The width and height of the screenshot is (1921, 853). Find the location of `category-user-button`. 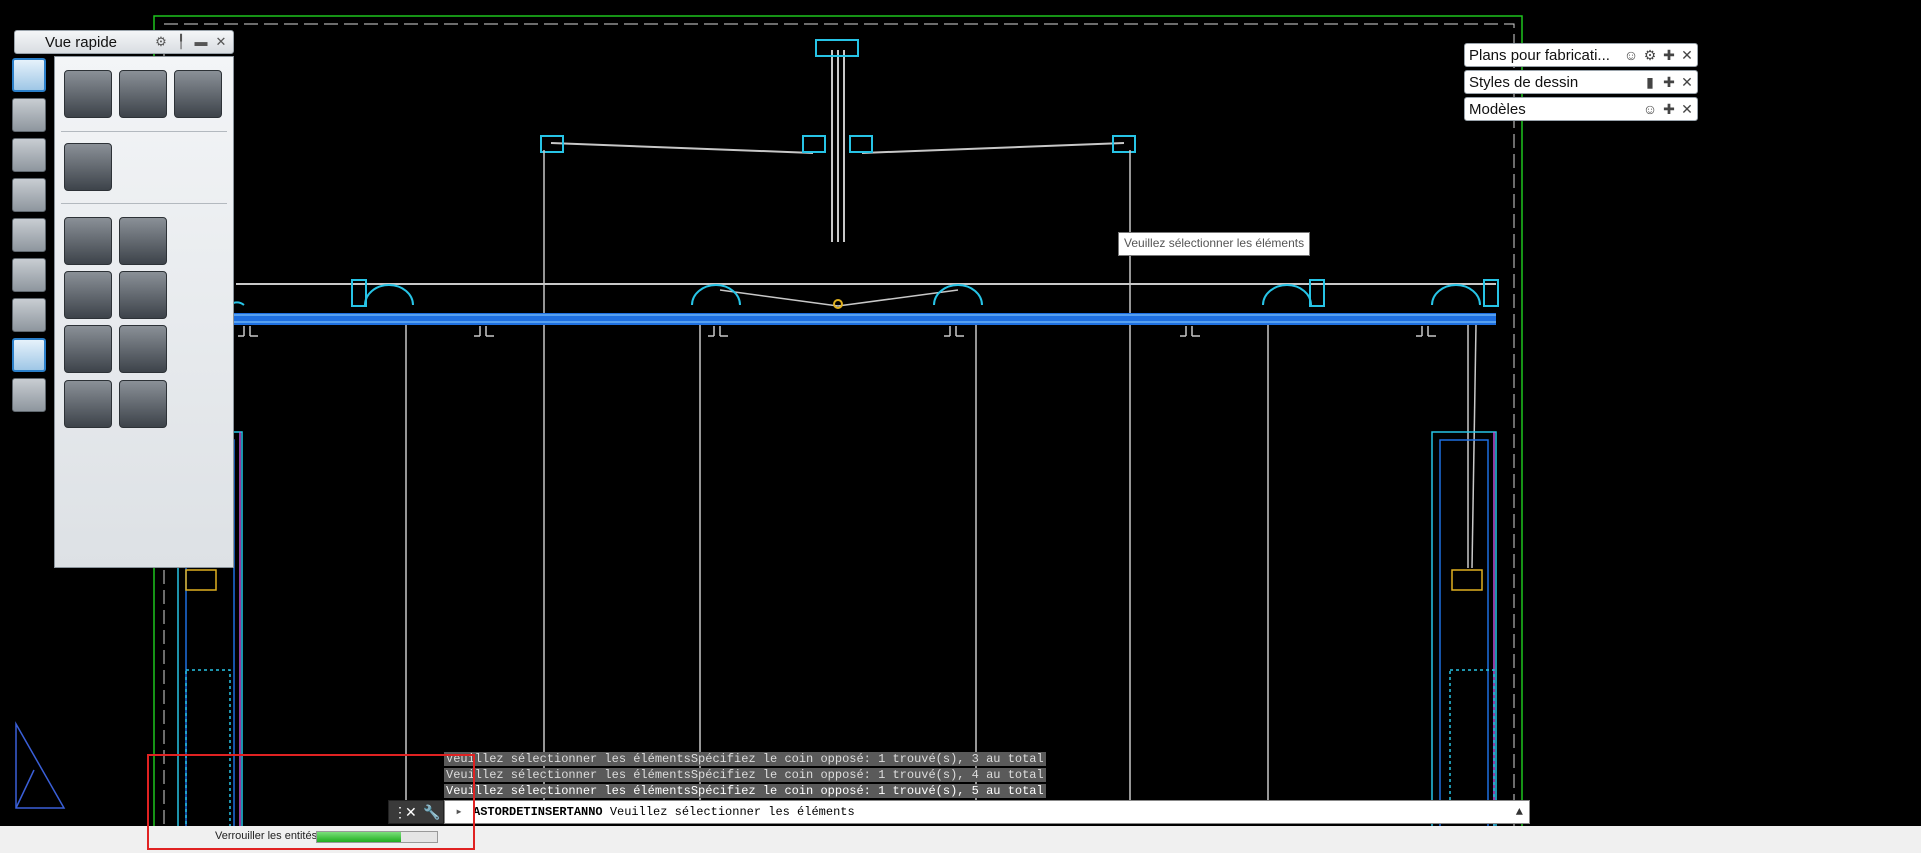

category-user-button is located at coordinates (29, 195).